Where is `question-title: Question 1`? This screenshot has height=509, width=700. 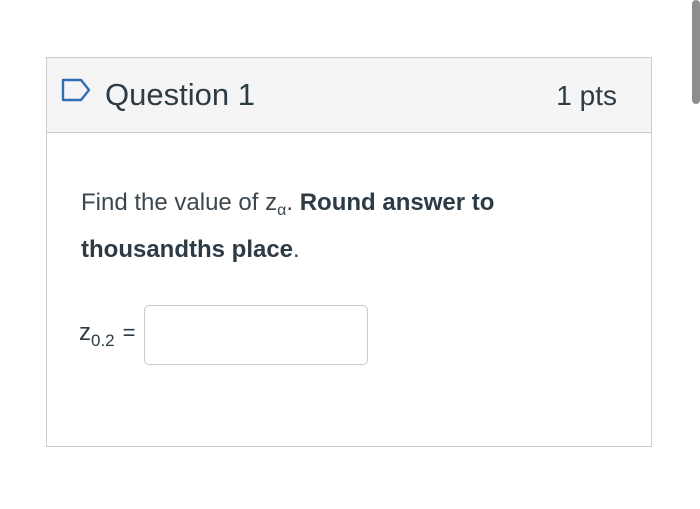
question-title: Question 1 is located at coordinates (180, 94).